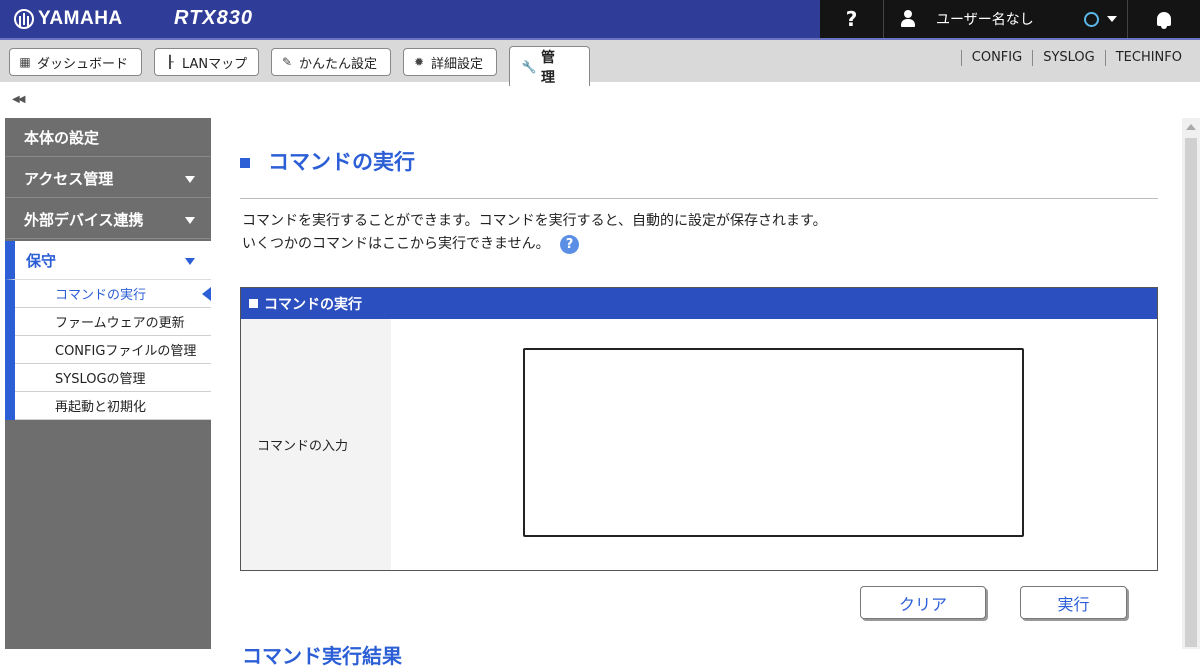 The height and width of the screenshot is (669, 1200). Describe the element at coordinates (1068, 58) in the screenshot. I see `syslog-link: SYSLOG` at that location.